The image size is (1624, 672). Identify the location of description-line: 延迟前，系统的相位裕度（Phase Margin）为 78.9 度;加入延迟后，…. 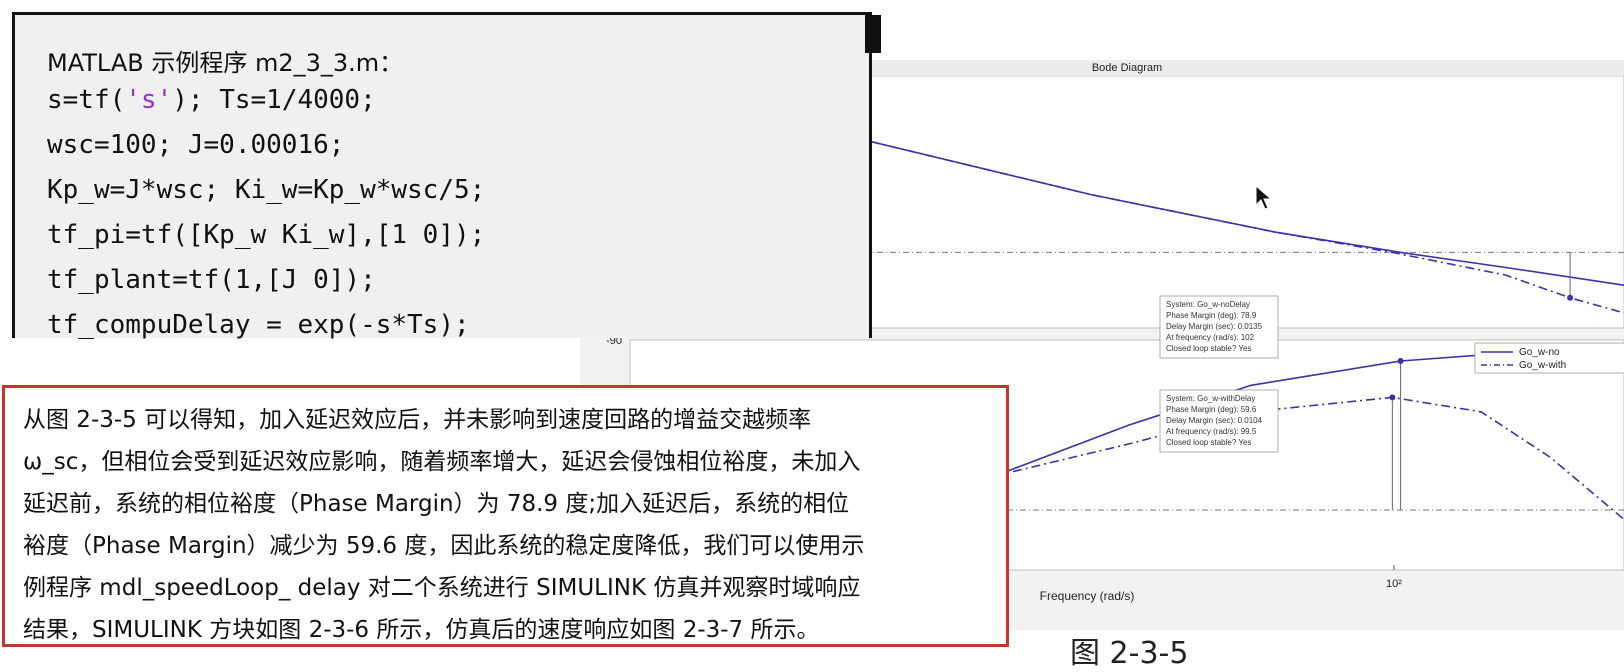
(436, 501).